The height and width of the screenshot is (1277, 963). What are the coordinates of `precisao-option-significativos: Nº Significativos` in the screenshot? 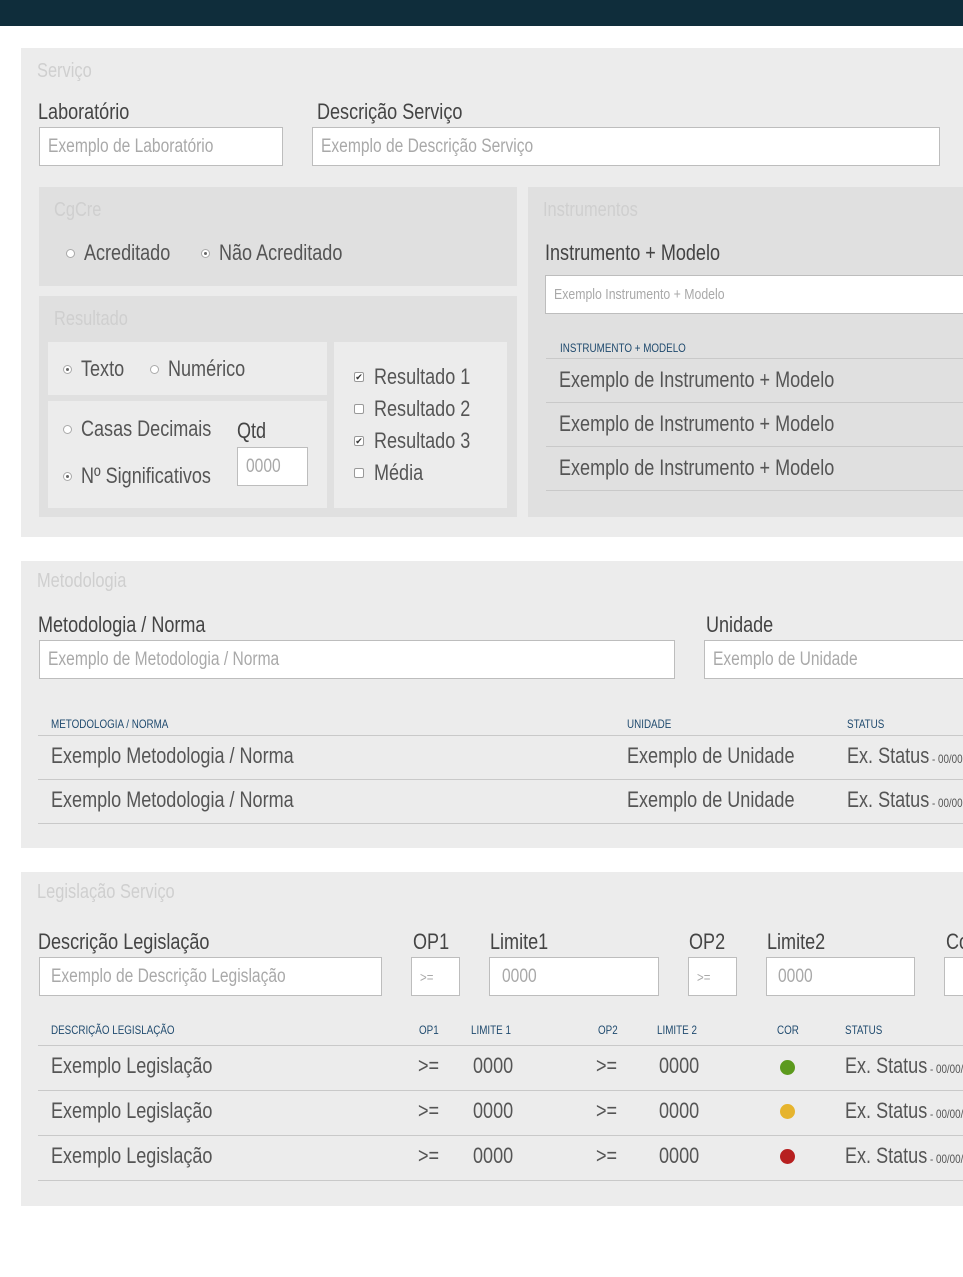 It's located at (151, 476).